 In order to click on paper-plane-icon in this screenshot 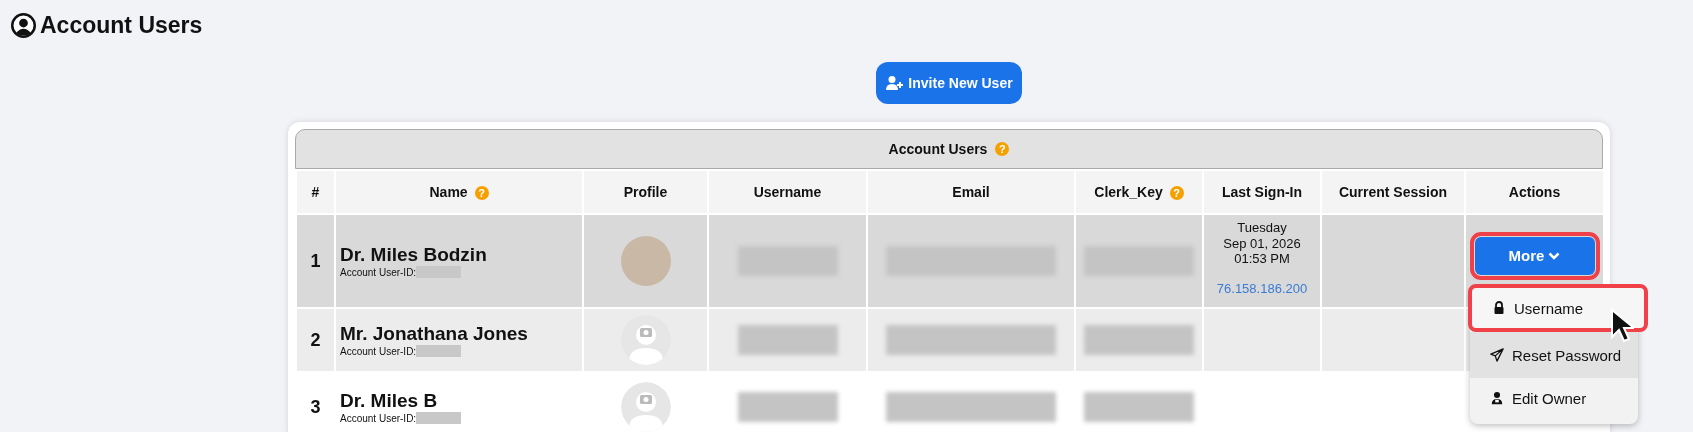, I will do `click(1497, 355)`.